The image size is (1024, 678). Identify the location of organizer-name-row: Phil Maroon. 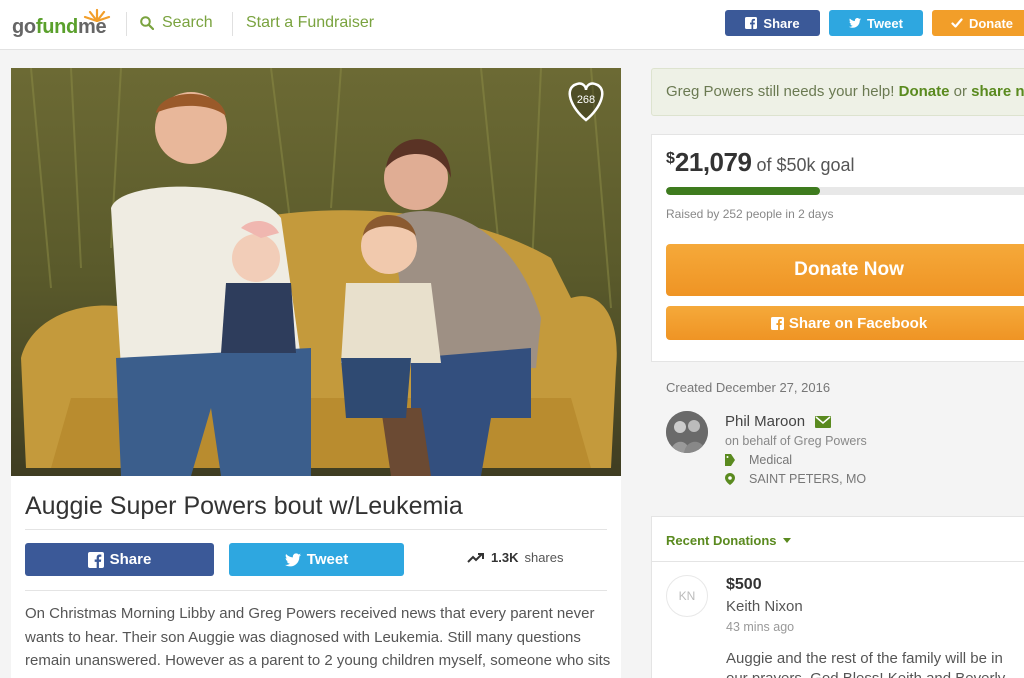
(778, 421).